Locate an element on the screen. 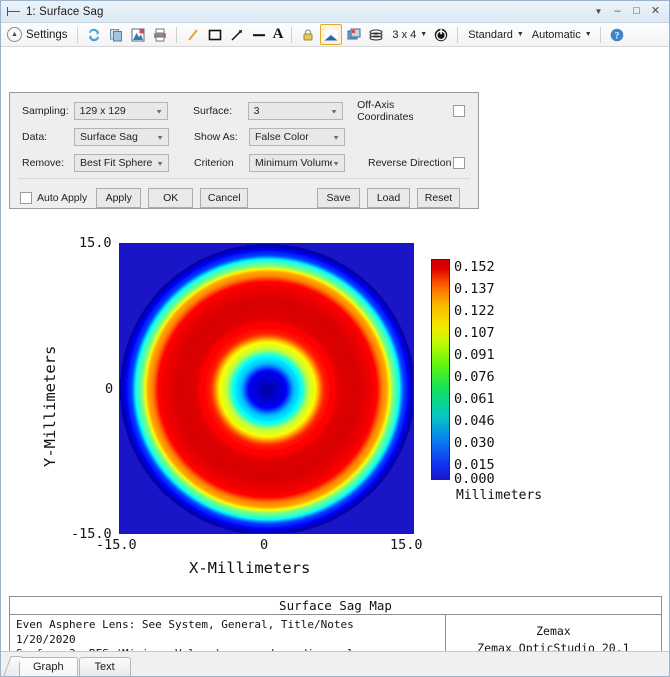 The image size is (670, 677). window-dropdown-icon: ▼ is located at coordinates (598, 11).